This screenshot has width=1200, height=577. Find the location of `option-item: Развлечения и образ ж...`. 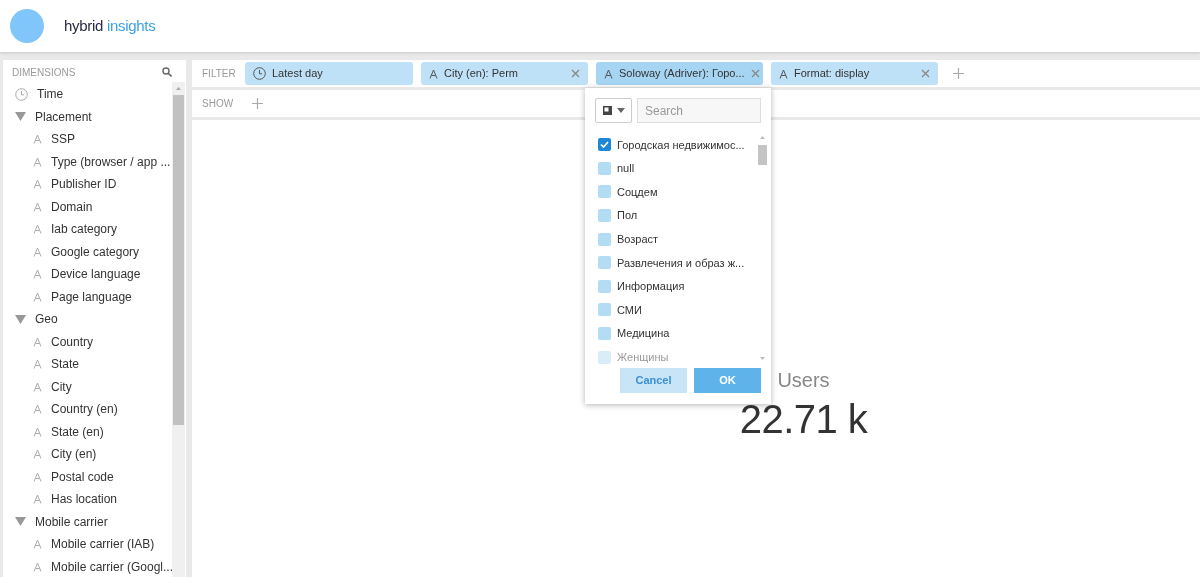

option-item: Развлечения и образ ж... is located at coordinates (677, 262).